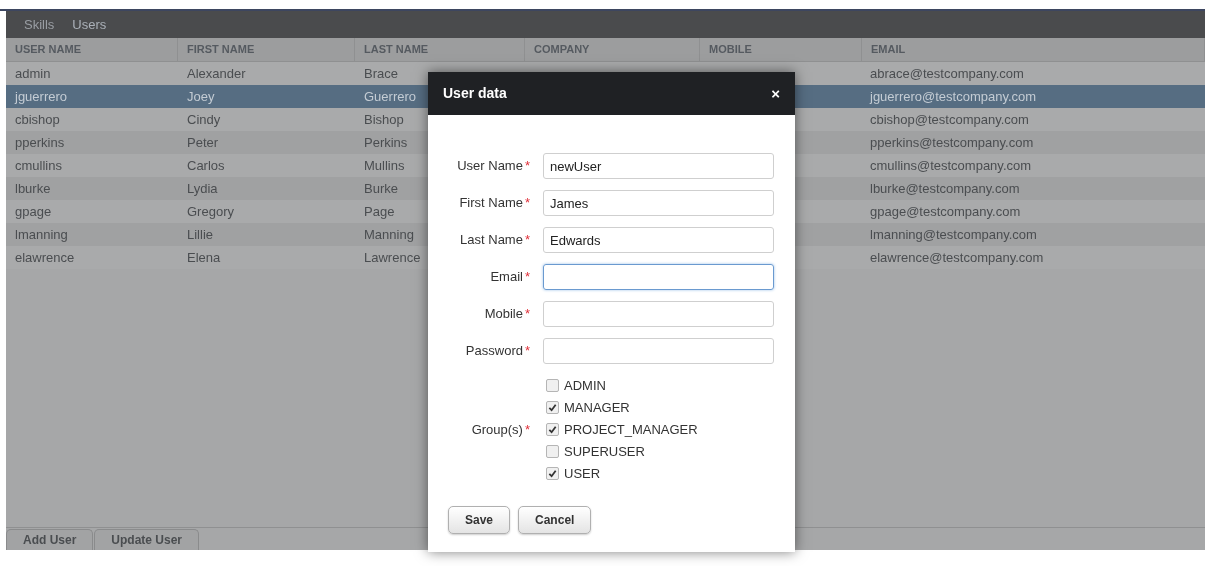 The image size is (1205, 566). Describe the element at coordinates (384, 119) in the screenshot. I see `table-cell: Bishop` at that location.